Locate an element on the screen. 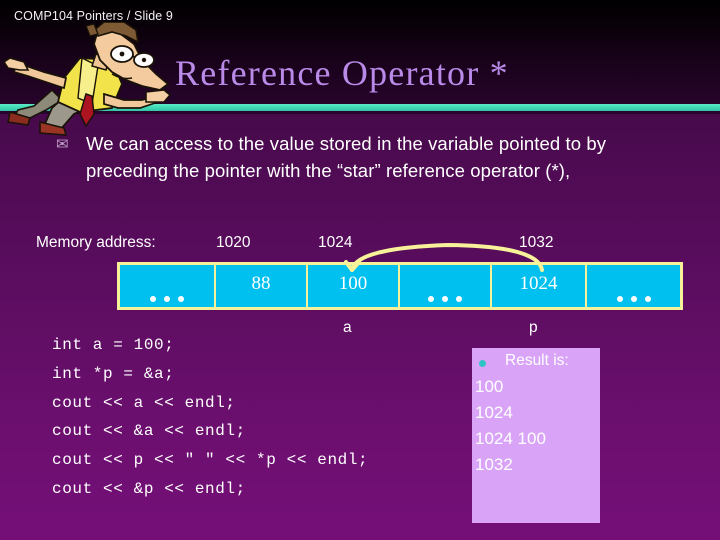 The width and height of the screenshot is (720, 540). result-line: 1024 100 is located at coordinates (510, 438).